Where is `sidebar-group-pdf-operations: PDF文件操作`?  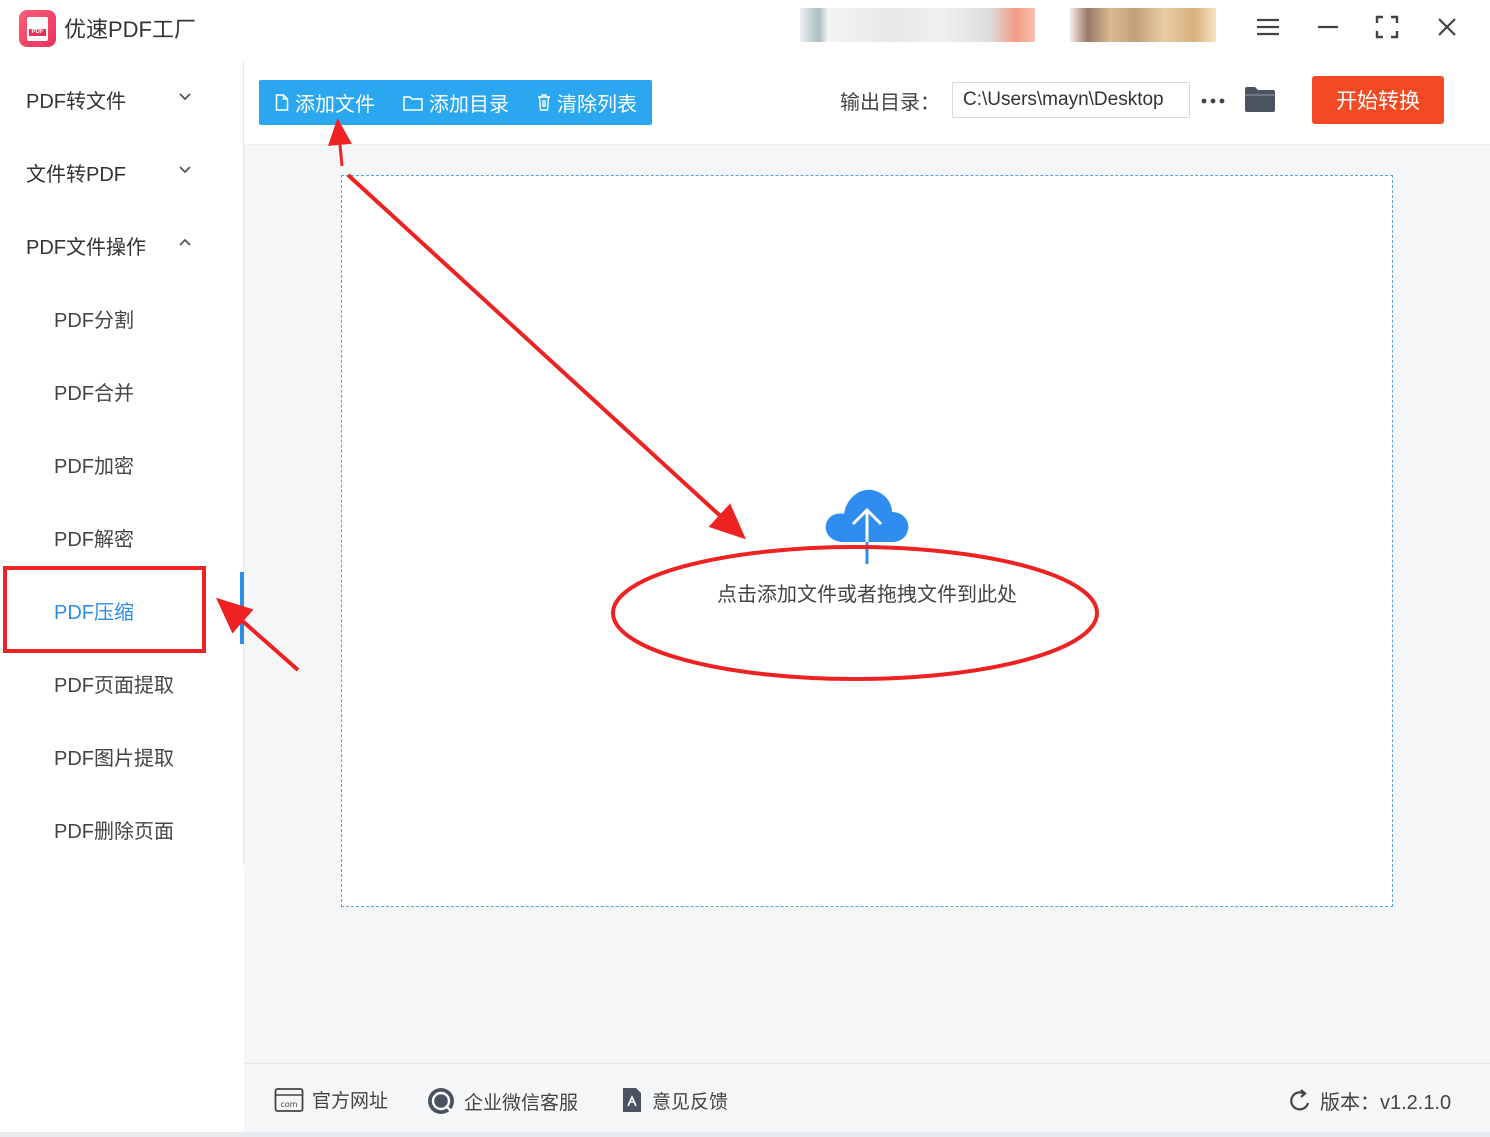 sidebar-group-pdf-operations: PDF文件操作 is located at coordinates (86, 245).